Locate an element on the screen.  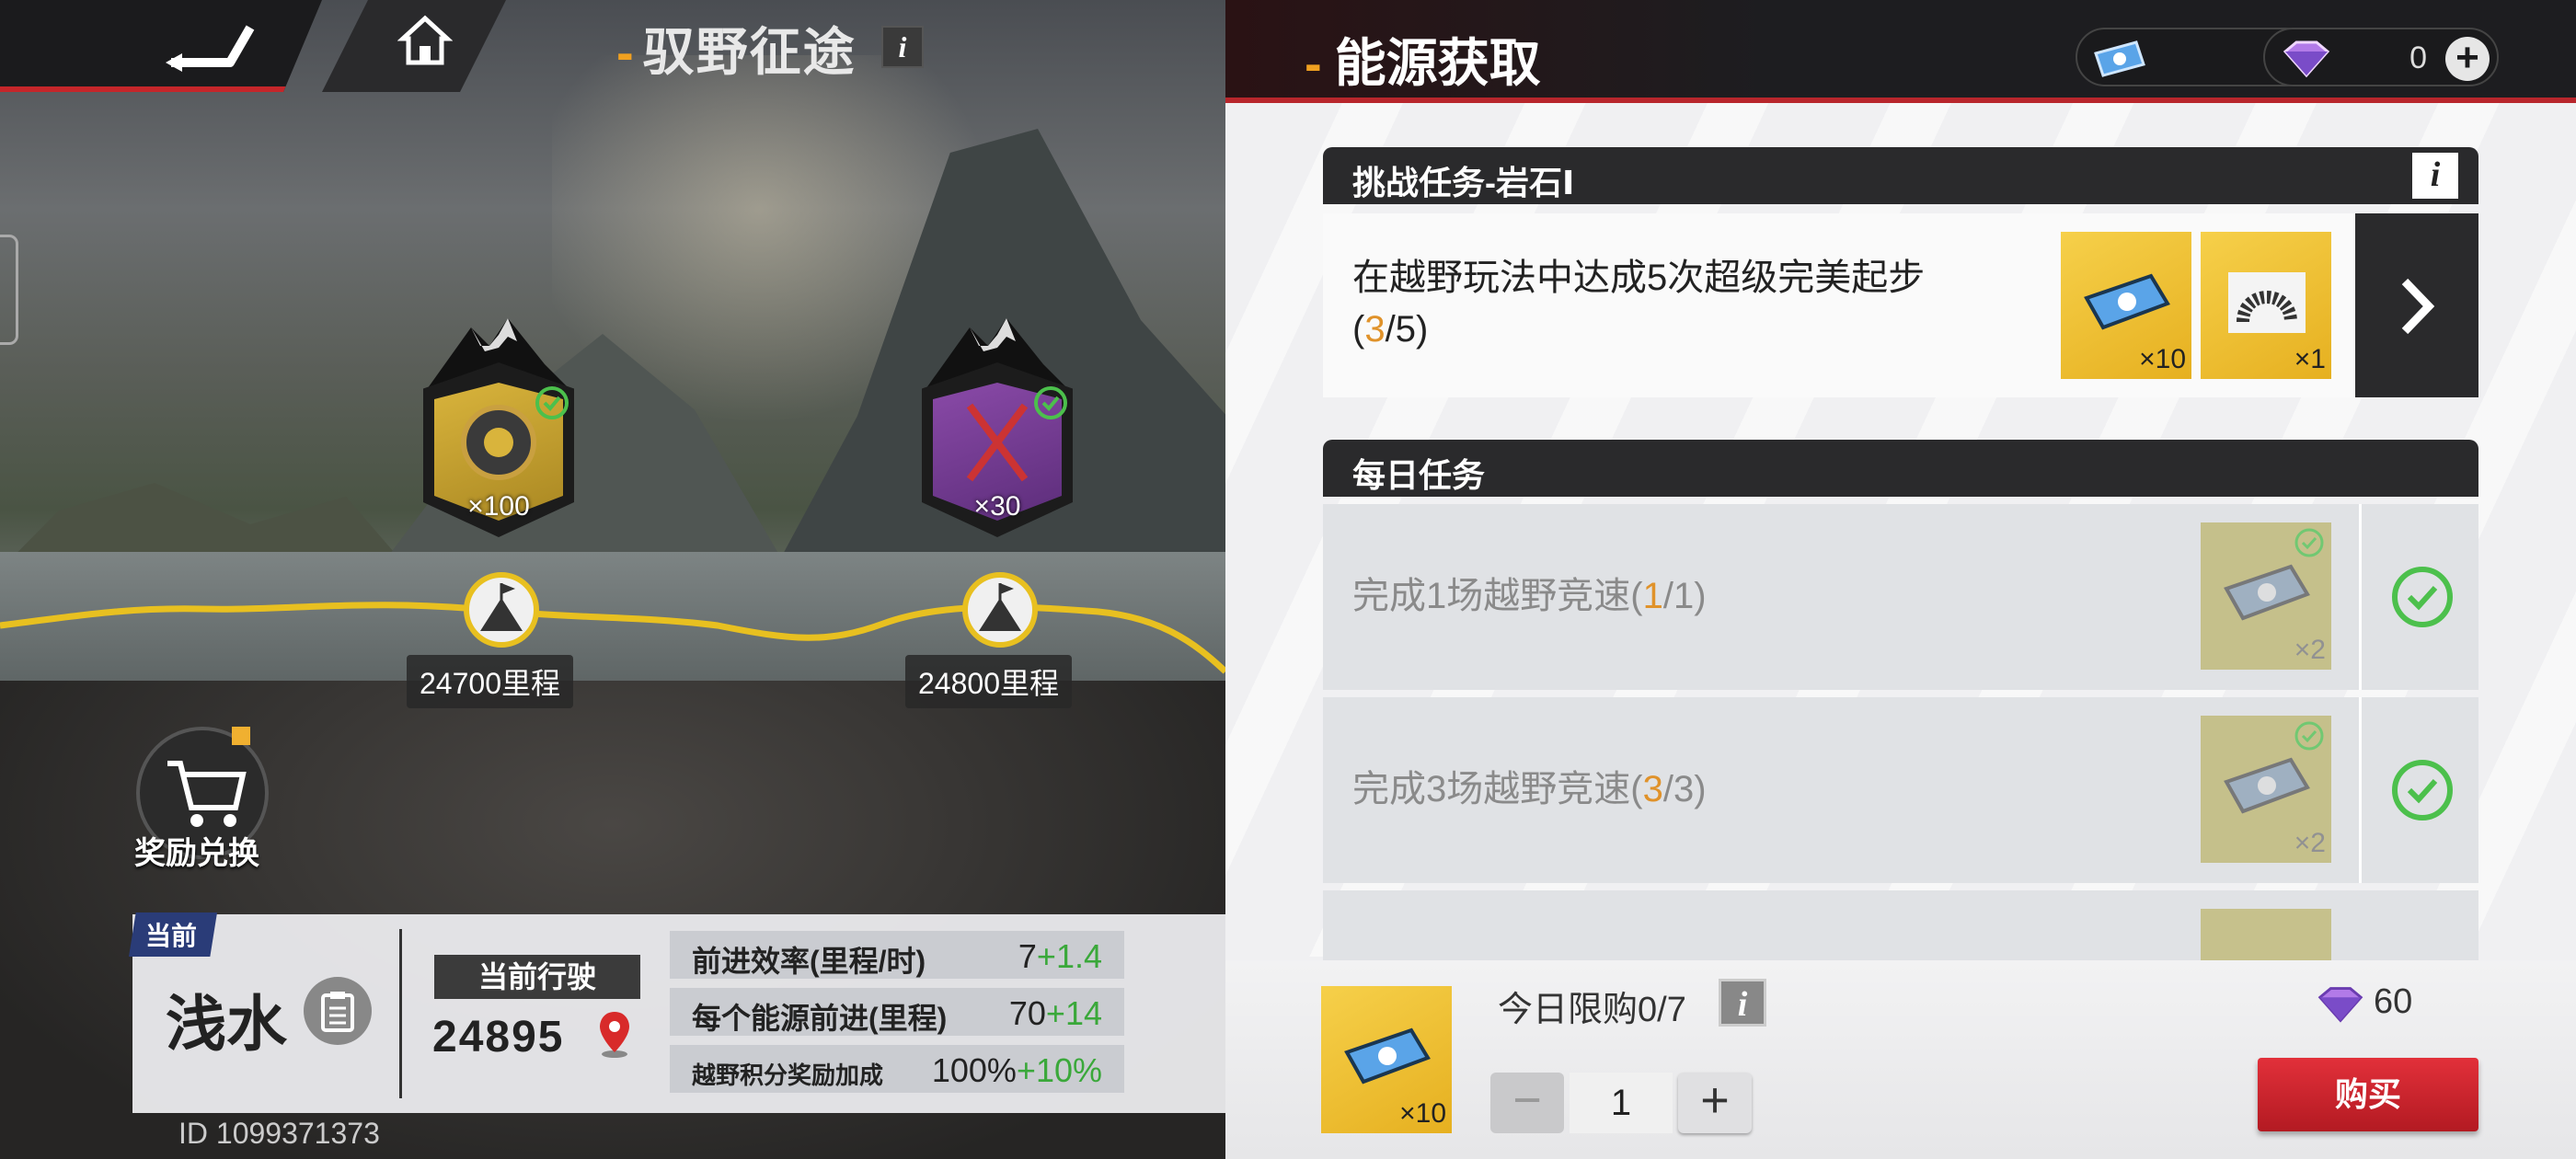
challenge-info-button: i is located at coordinates (2435, 176).